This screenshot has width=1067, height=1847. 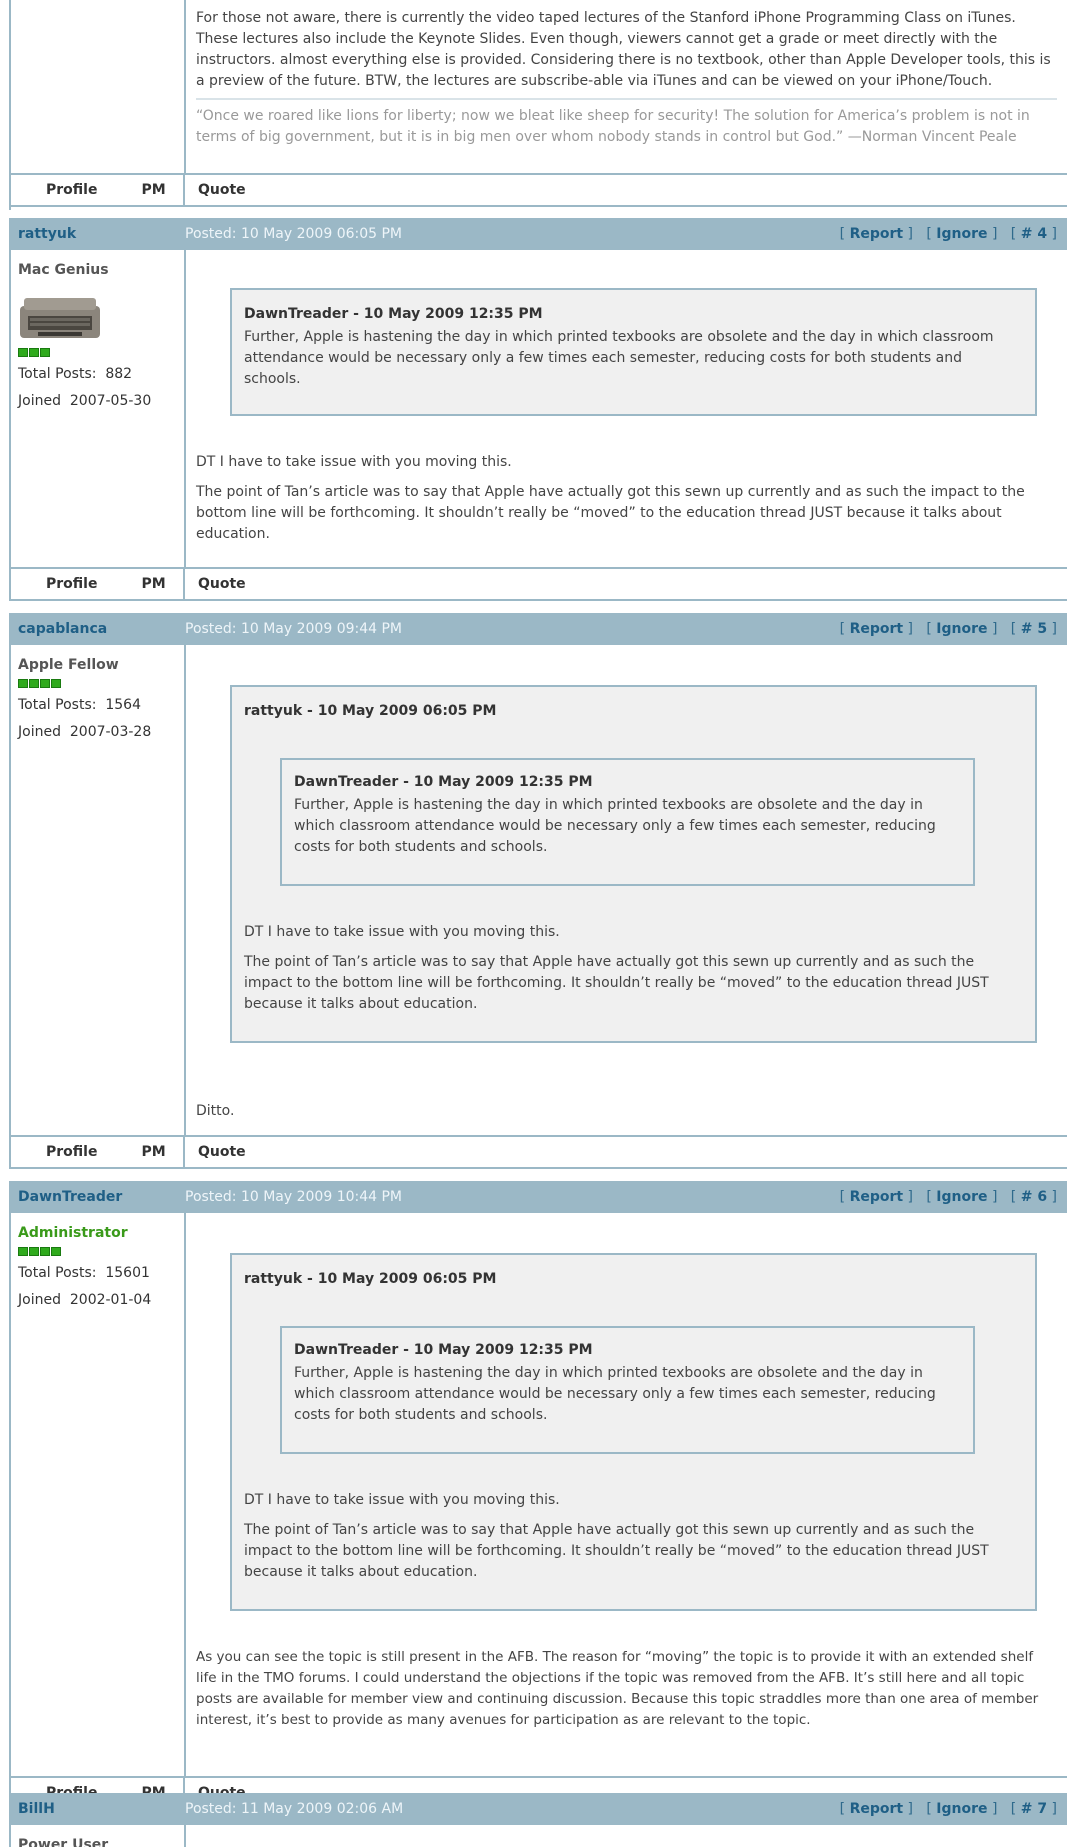 What do you see at coordinates (98, 1836) in the screenshot?
I see `post-sidebar: Power User` at bounding box center [98, 1836].